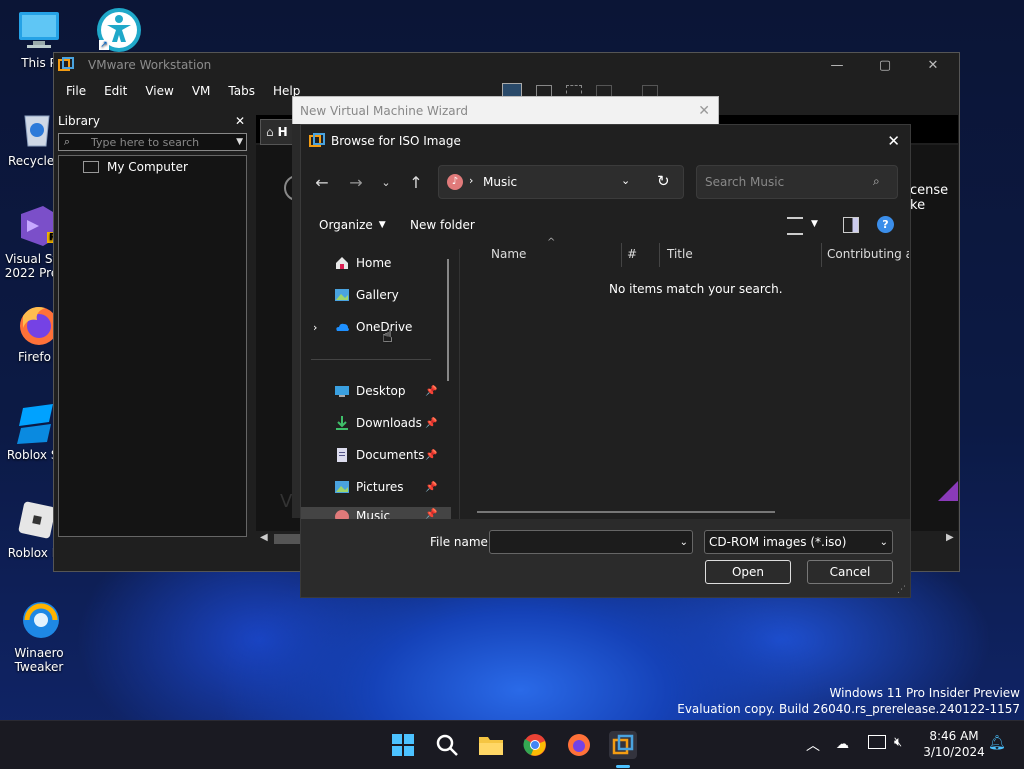 Image resolution: width=1024 pixels, height=769 pixels. What do you see at coordinates (376, 455) in the screenshot?
I see `nav-documents: Documents 📌` at bounding box center [376, 455].